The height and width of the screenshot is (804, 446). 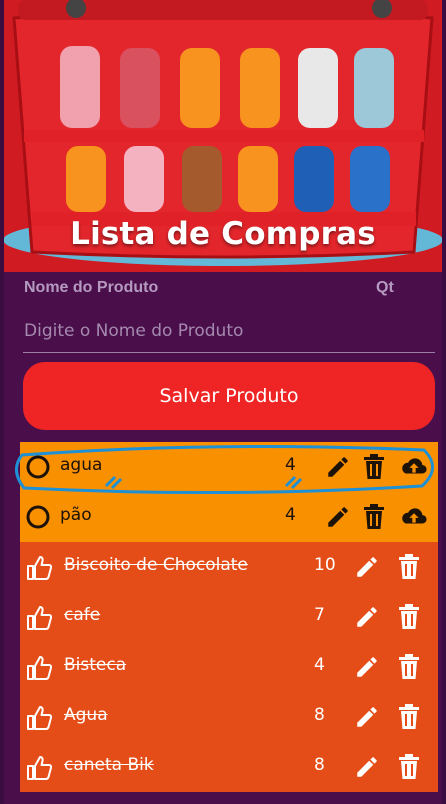 What do you see at coordinates (229, 767) in the screenshot?
I see `list-item: caneta Bik 8` at bounding box center [229, 767].